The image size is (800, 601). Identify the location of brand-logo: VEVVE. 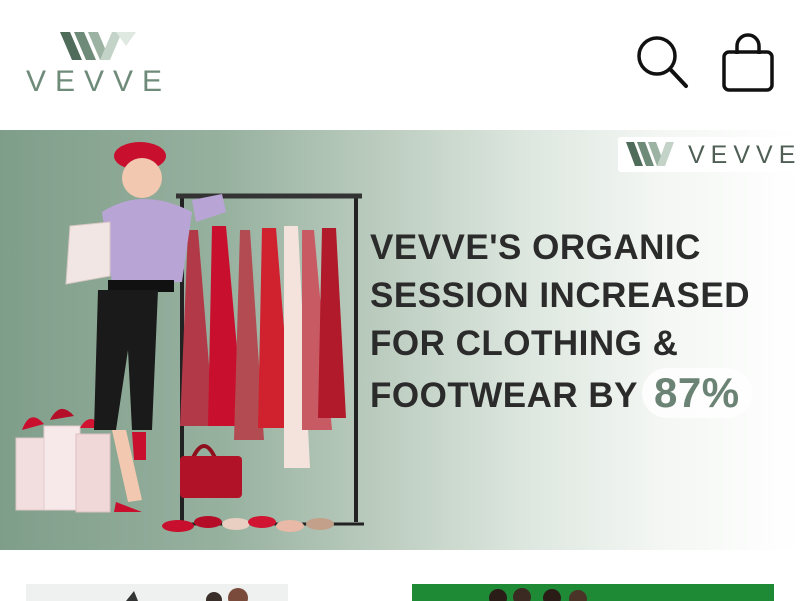
(101, 65).